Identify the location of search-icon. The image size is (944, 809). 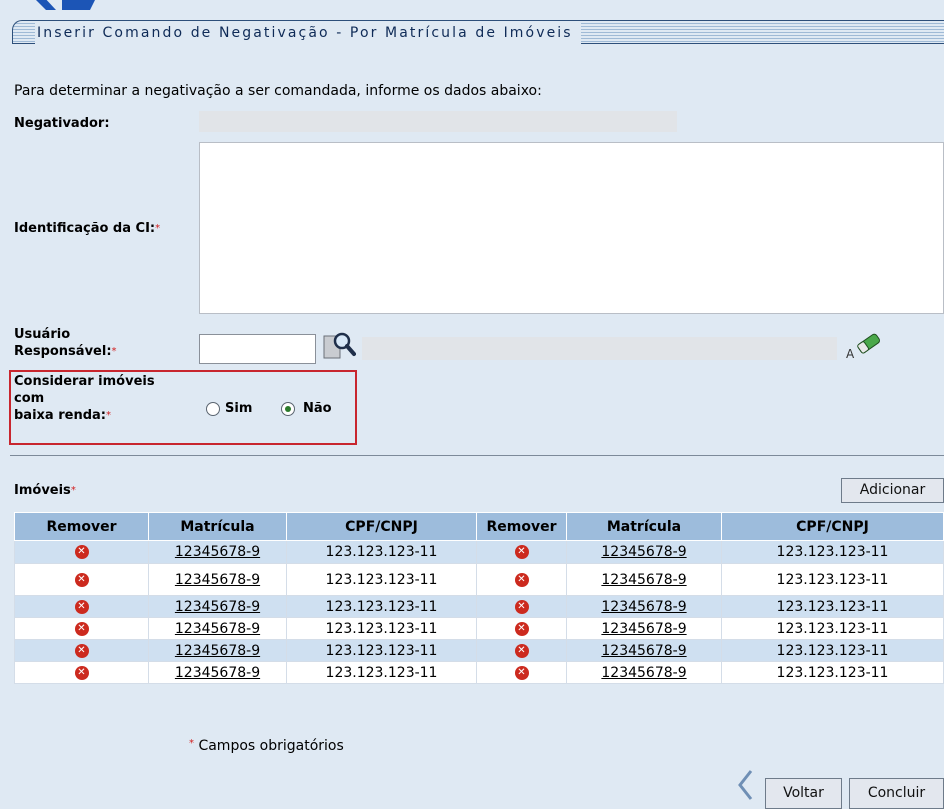
(339, 347).